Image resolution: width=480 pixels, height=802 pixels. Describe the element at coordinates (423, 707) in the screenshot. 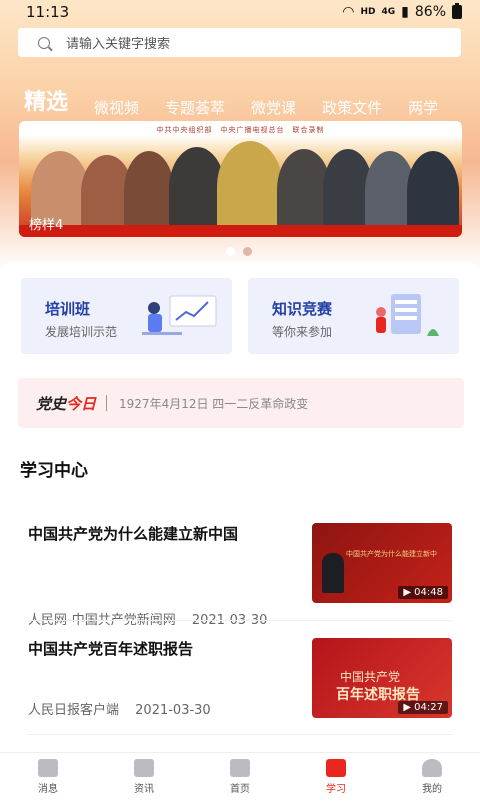

I see `video-duration: ▶ 04:27` at that location.